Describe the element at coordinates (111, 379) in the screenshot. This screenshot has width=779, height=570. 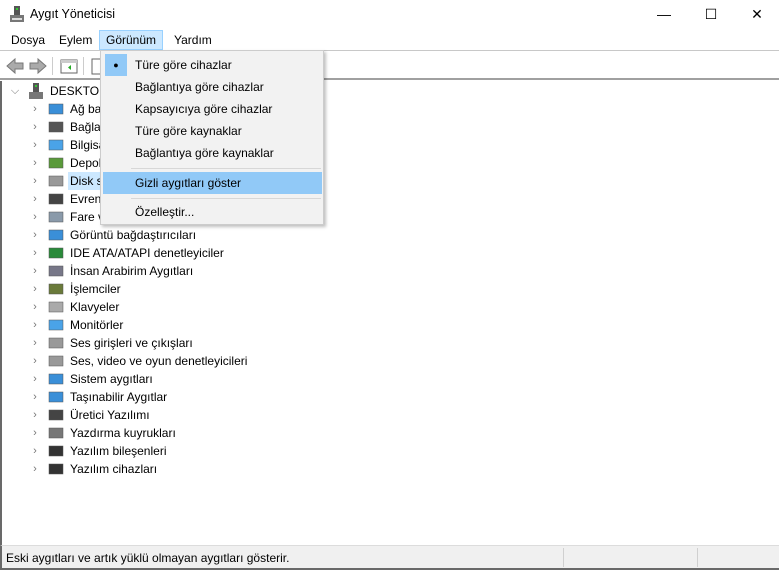
I see `tree-item-label: Sistem aygıtları` at that location.